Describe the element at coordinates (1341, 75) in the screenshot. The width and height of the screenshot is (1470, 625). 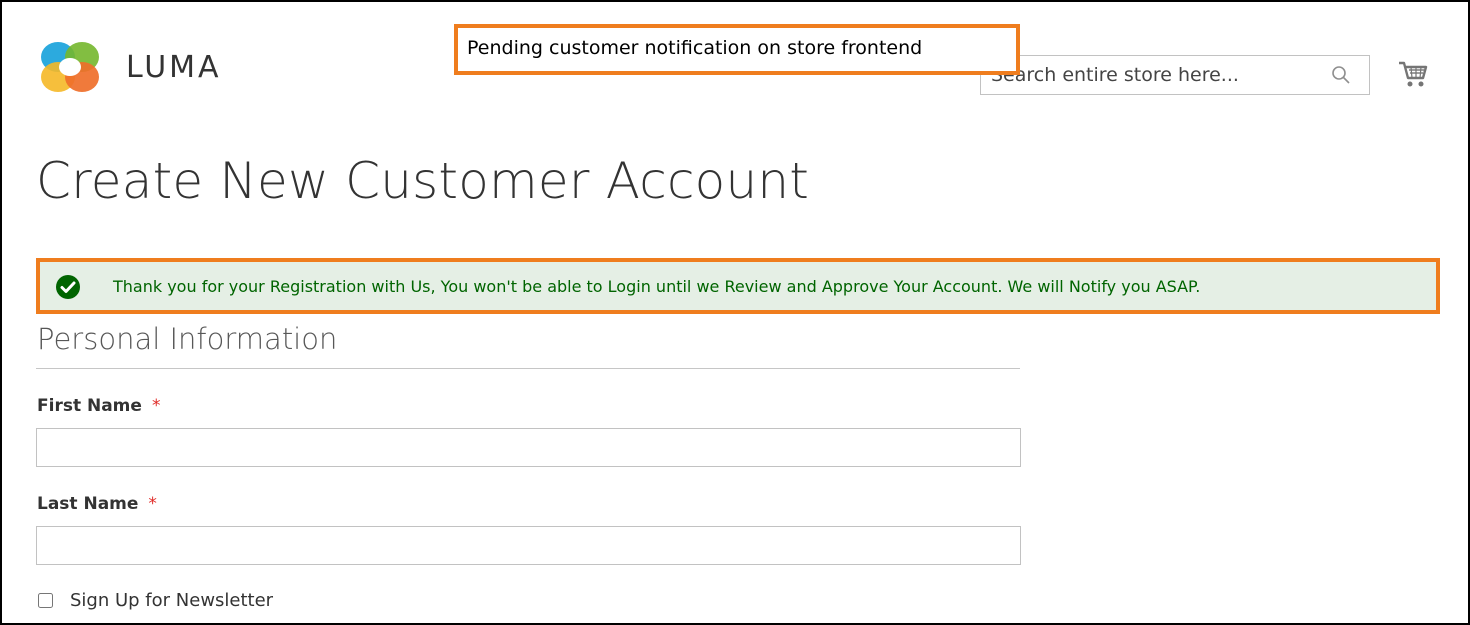
I see `search-icon` at that location.